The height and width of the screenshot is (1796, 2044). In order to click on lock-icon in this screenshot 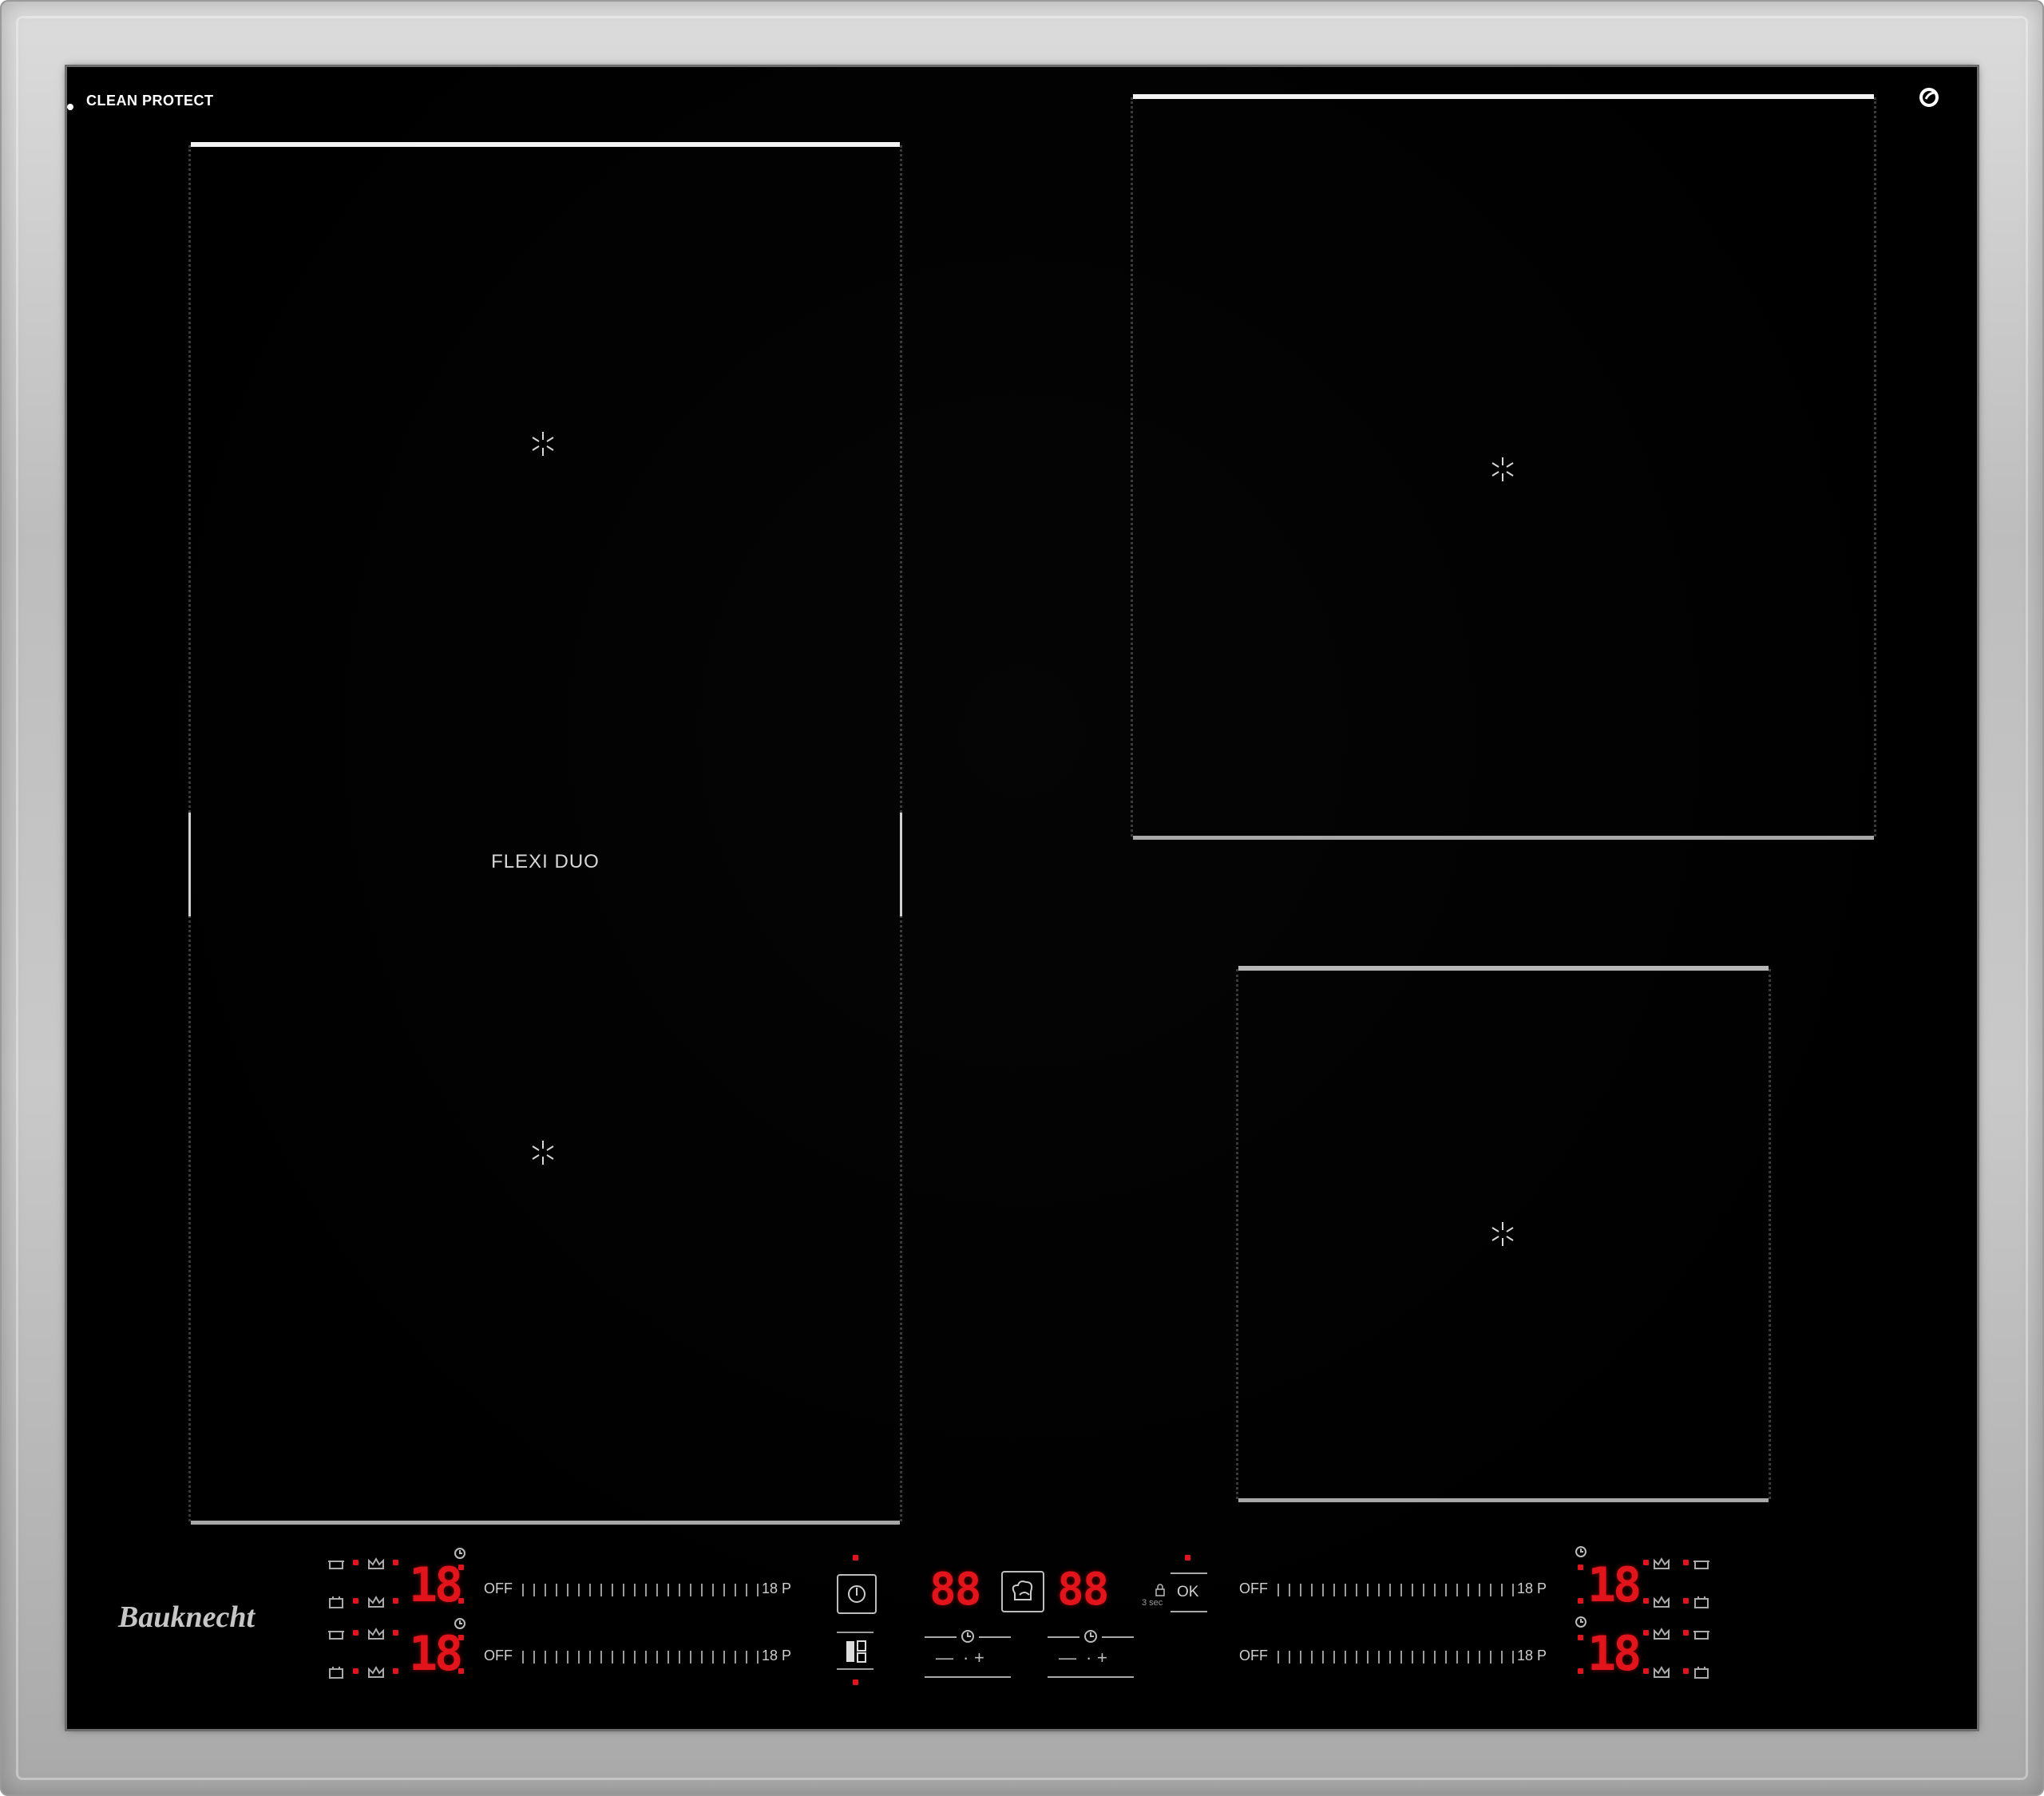, I will do `click(1160, 1590)`.